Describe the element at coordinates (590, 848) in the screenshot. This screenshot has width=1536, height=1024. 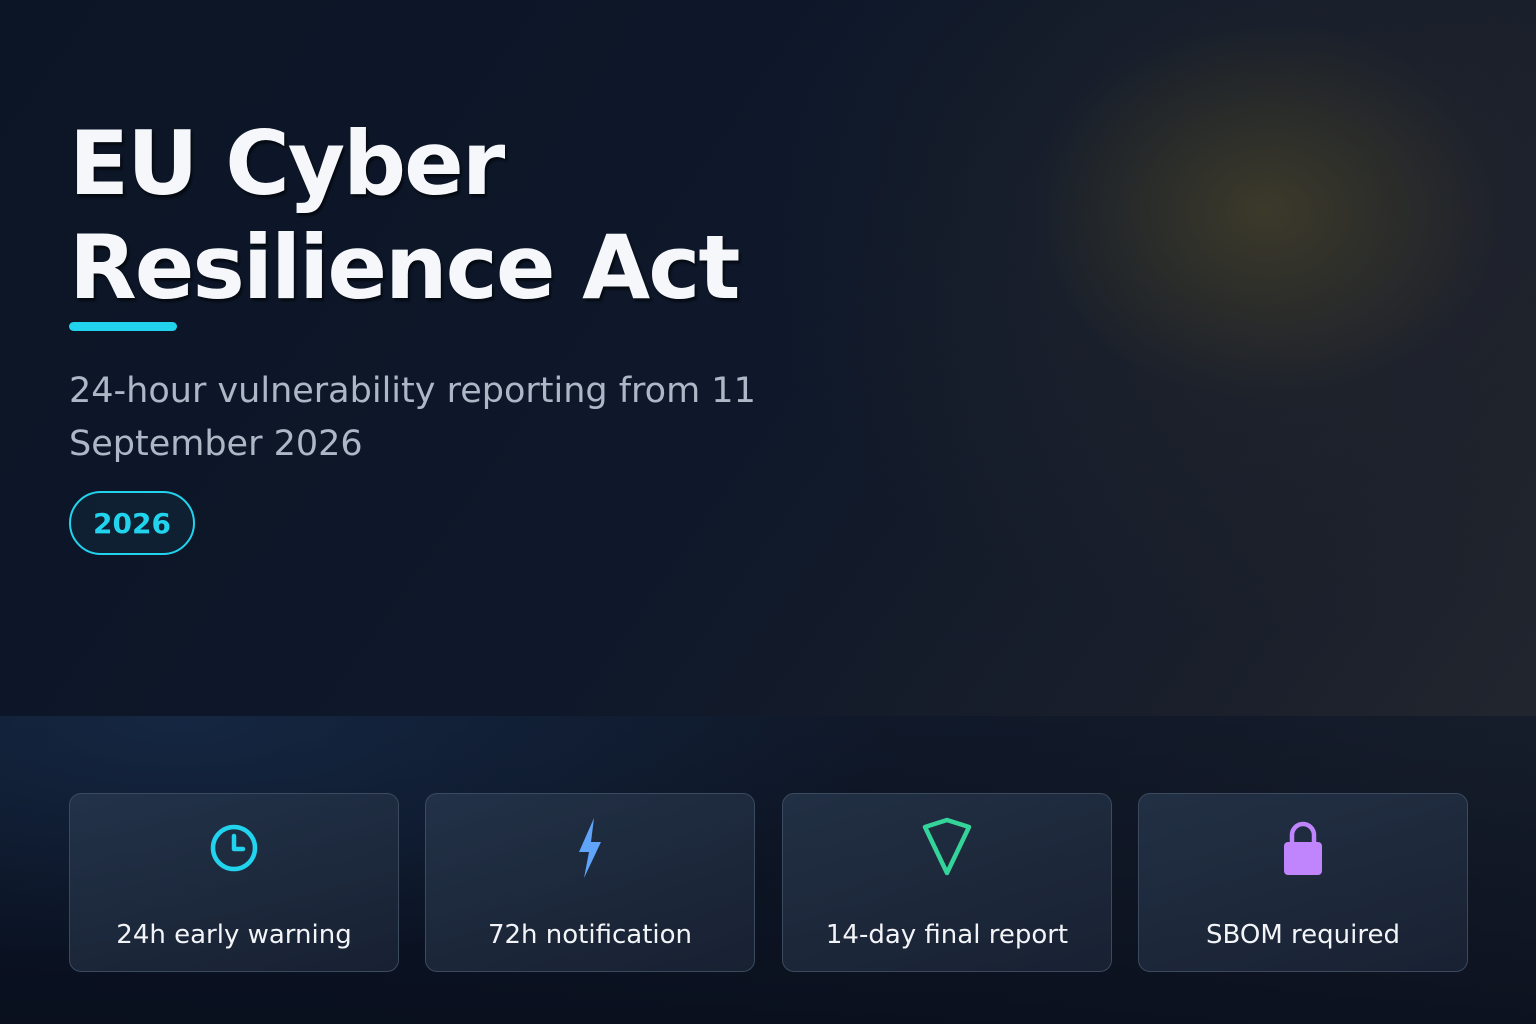
I see `lightning-icon` at that location.